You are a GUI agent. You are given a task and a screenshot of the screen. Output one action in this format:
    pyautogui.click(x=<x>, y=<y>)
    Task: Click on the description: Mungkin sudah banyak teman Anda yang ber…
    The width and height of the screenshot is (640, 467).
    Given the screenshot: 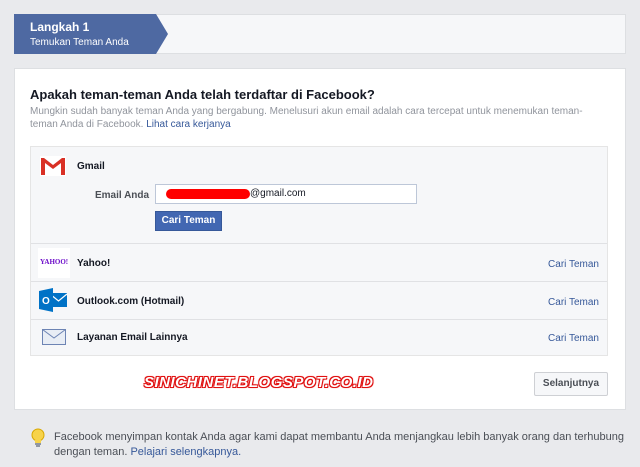 What is the action you would take?
    pyautogui.click(x=320, y=118)
    